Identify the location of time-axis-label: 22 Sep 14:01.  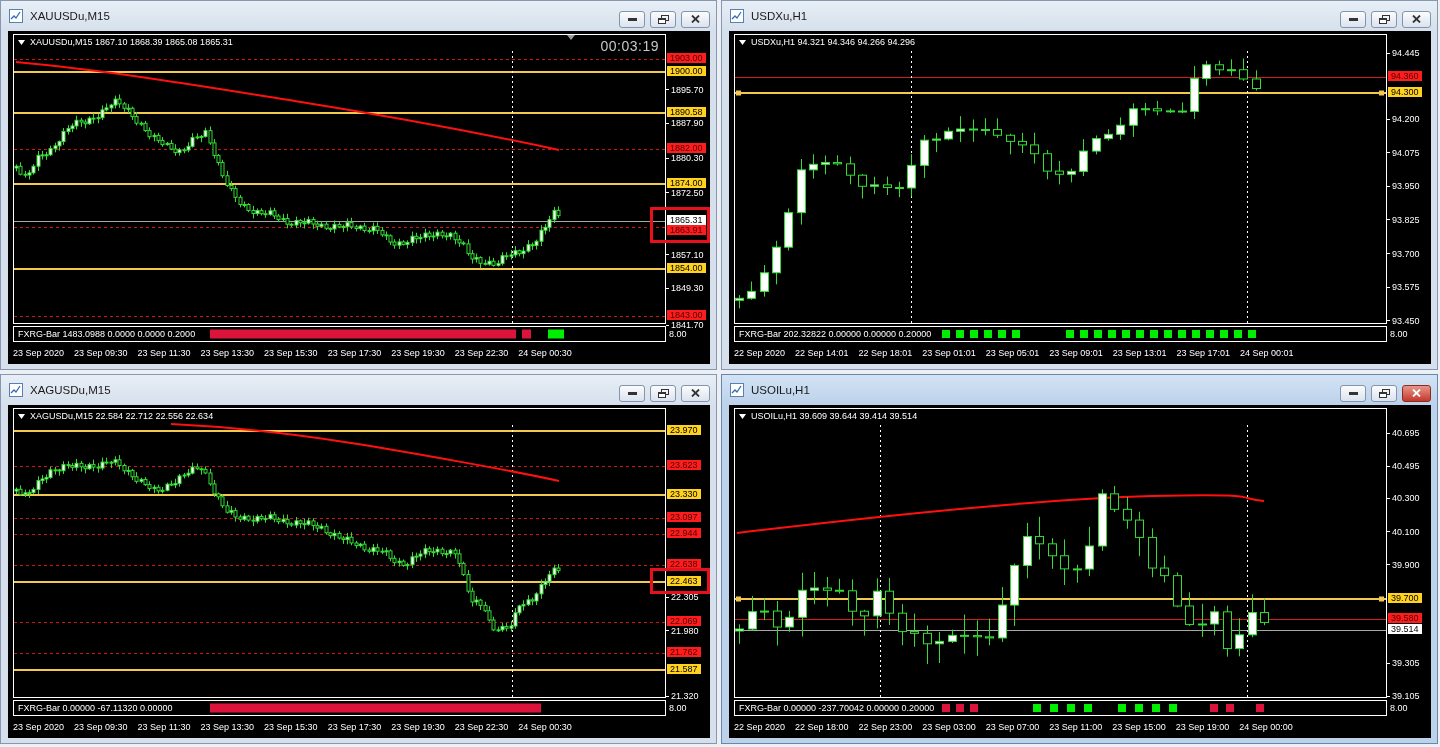
(822, 354).